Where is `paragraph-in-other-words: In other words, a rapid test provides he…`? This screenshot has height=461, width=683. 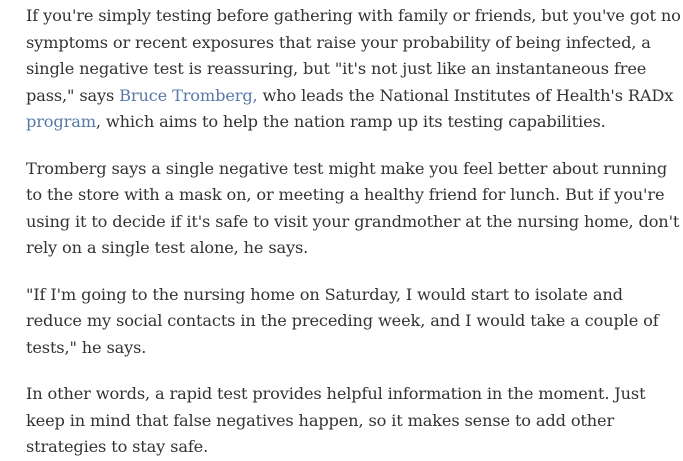
paragraph-in-other-words: In other words, a rapid test provides he… is located at coordinates (336, 420).